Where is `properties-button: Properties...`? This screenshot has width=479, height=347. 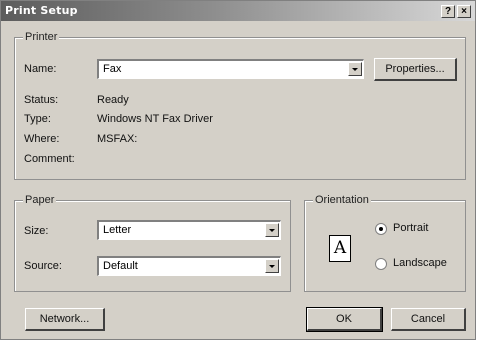
properties-button: Properties... is located at coordinates (415, 69).